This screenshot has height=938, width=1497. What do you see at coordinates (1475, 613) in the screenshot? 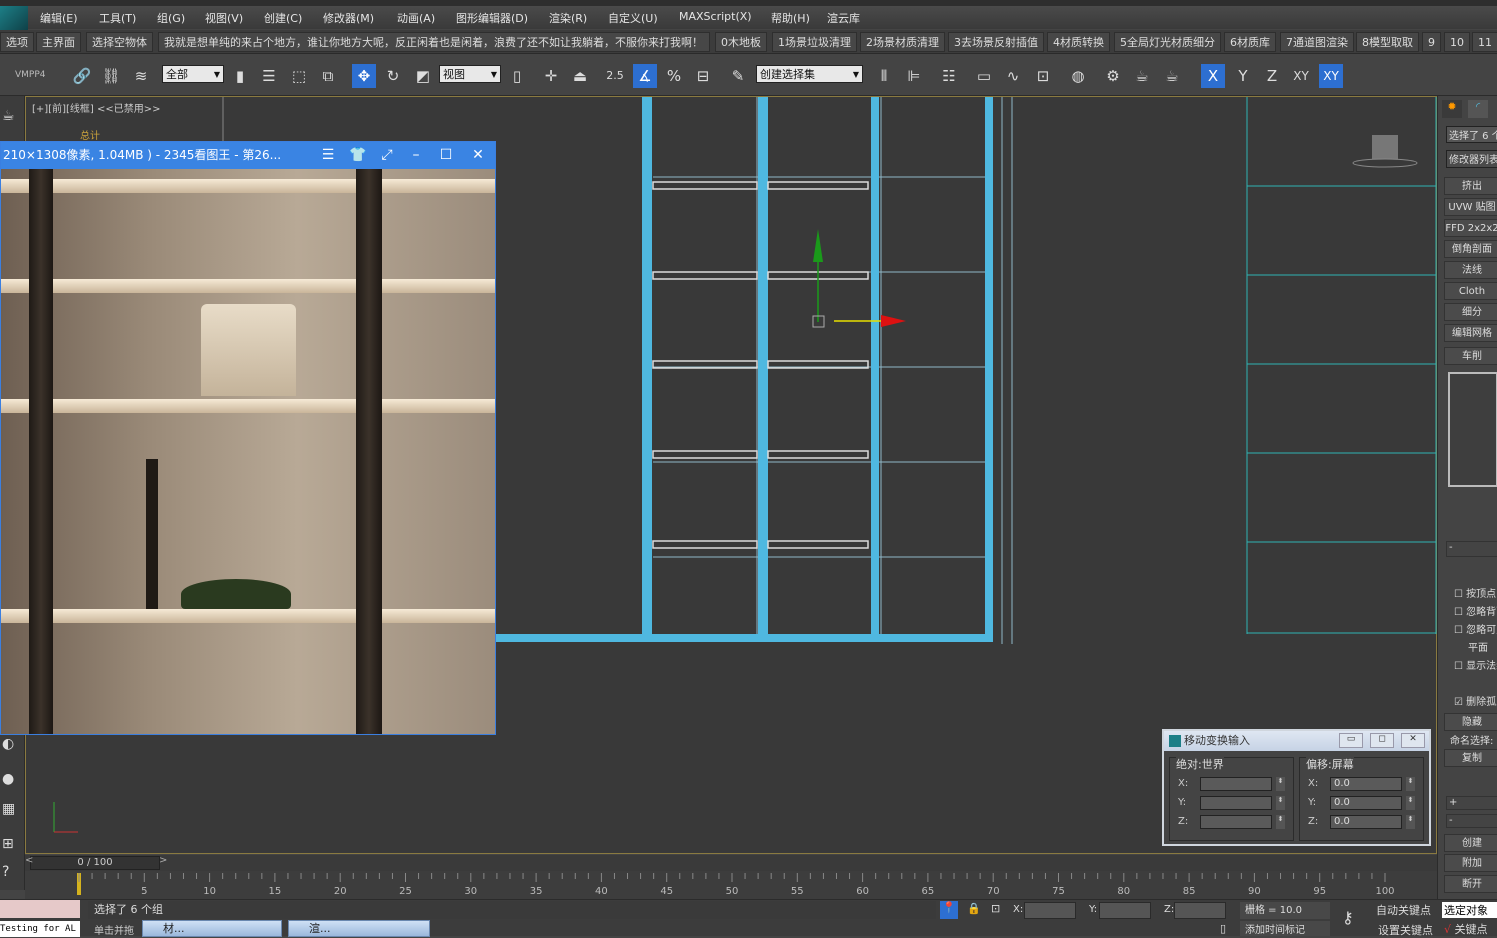
I see `option-ignore-backfacing: ☐ 忽略背面` at bounding box center [1475, 613].